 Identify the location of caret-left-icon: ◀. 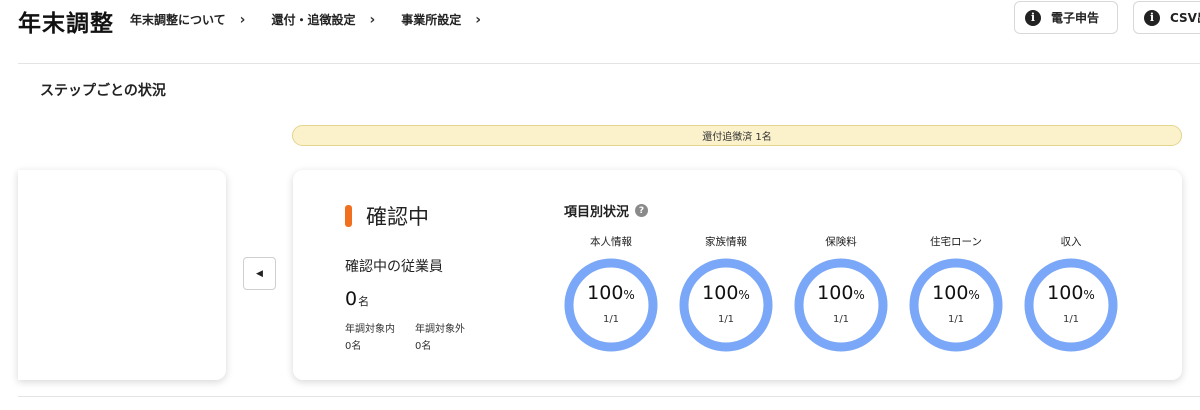
(259, 273).